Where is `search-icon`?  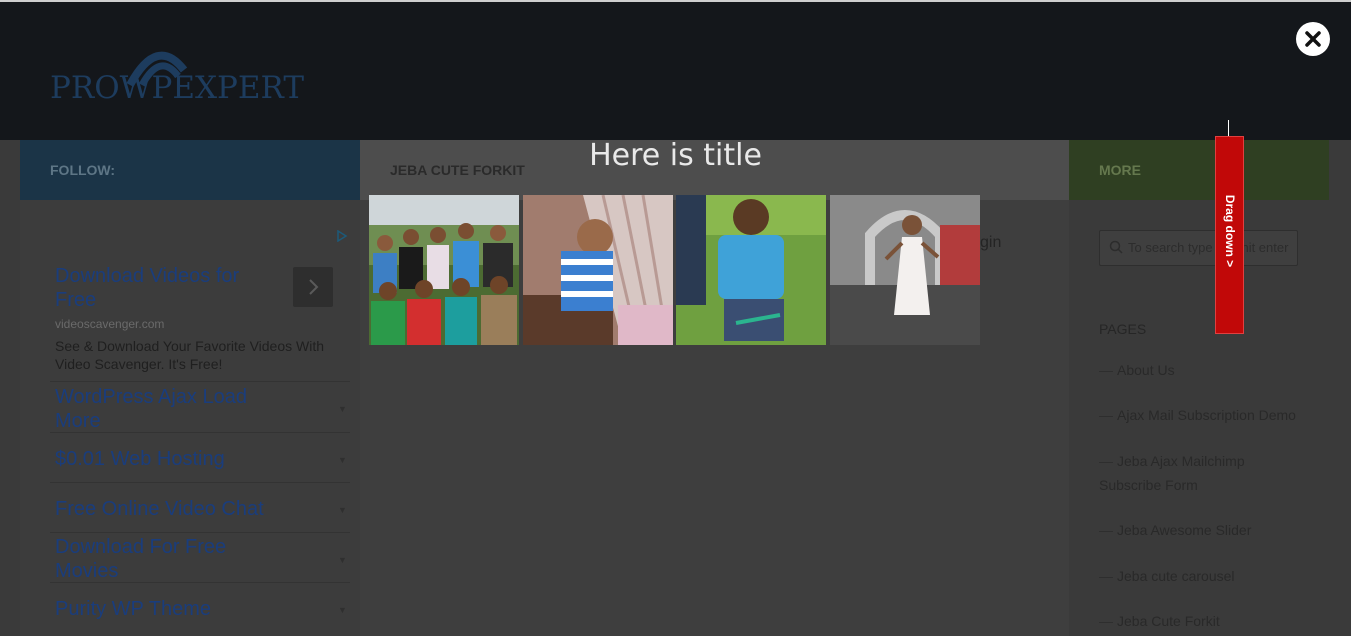 search-icon is located at coordinates (1116, 247).